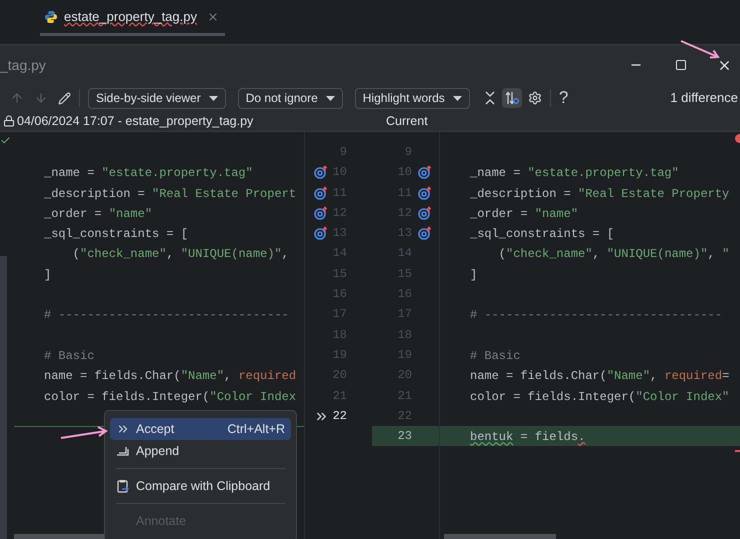 The height and width of the screenshot is (539, 740). What do you see at coordinates (528, 437) in the screenshot?
I see `code-line: bentuk = fields.` at bounding box center [528, 437].